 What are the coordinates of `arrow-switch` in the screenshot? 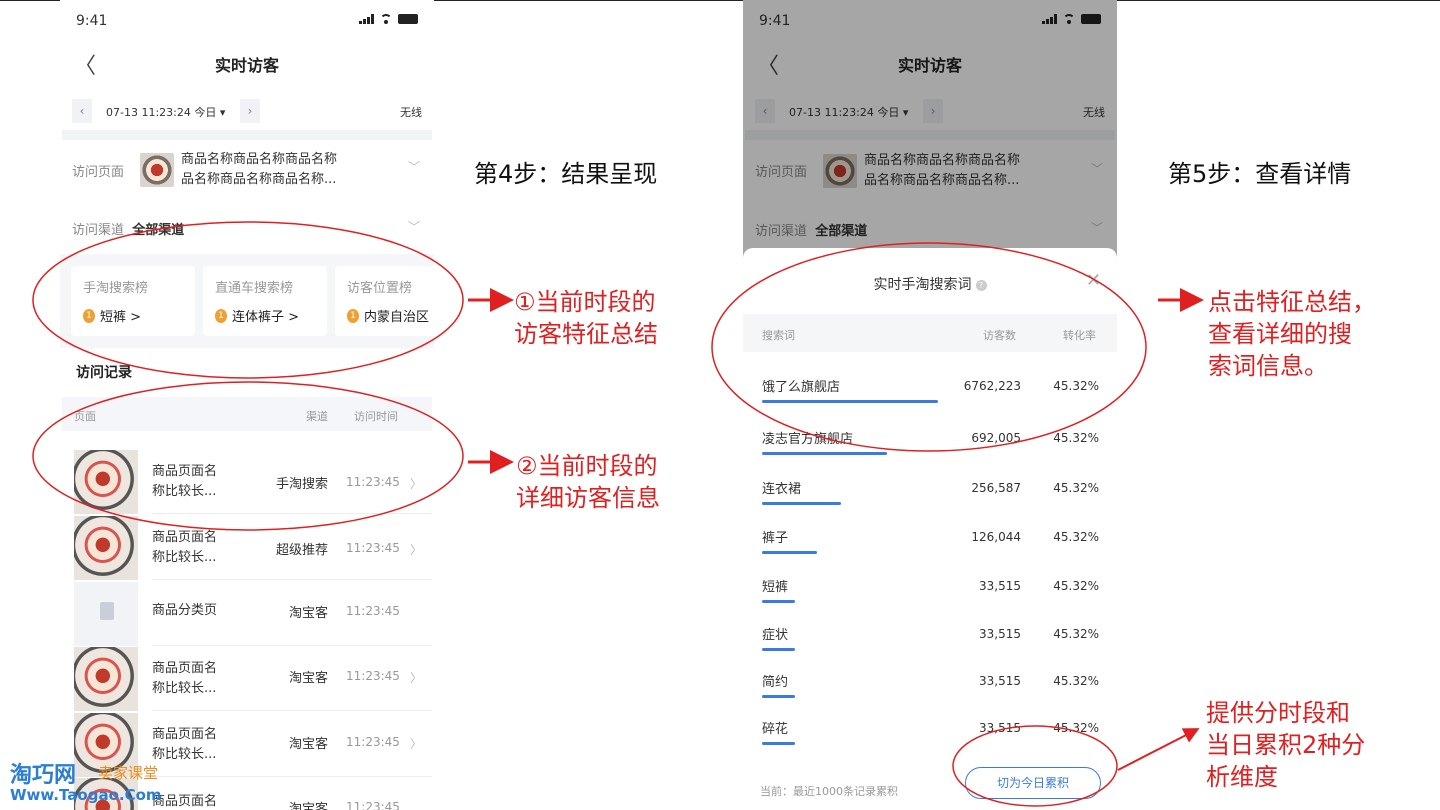 It's located at (1158, 749).